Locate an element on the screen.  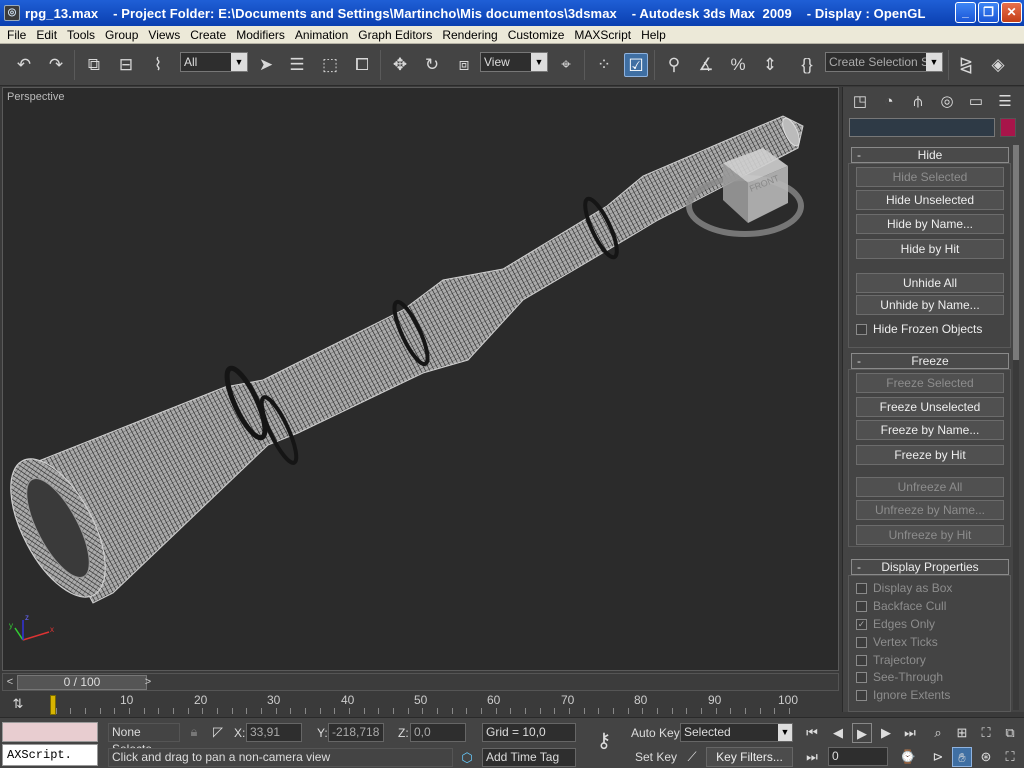
arc-rotate-icon: ⊛ is located at coordinates (986, 757).